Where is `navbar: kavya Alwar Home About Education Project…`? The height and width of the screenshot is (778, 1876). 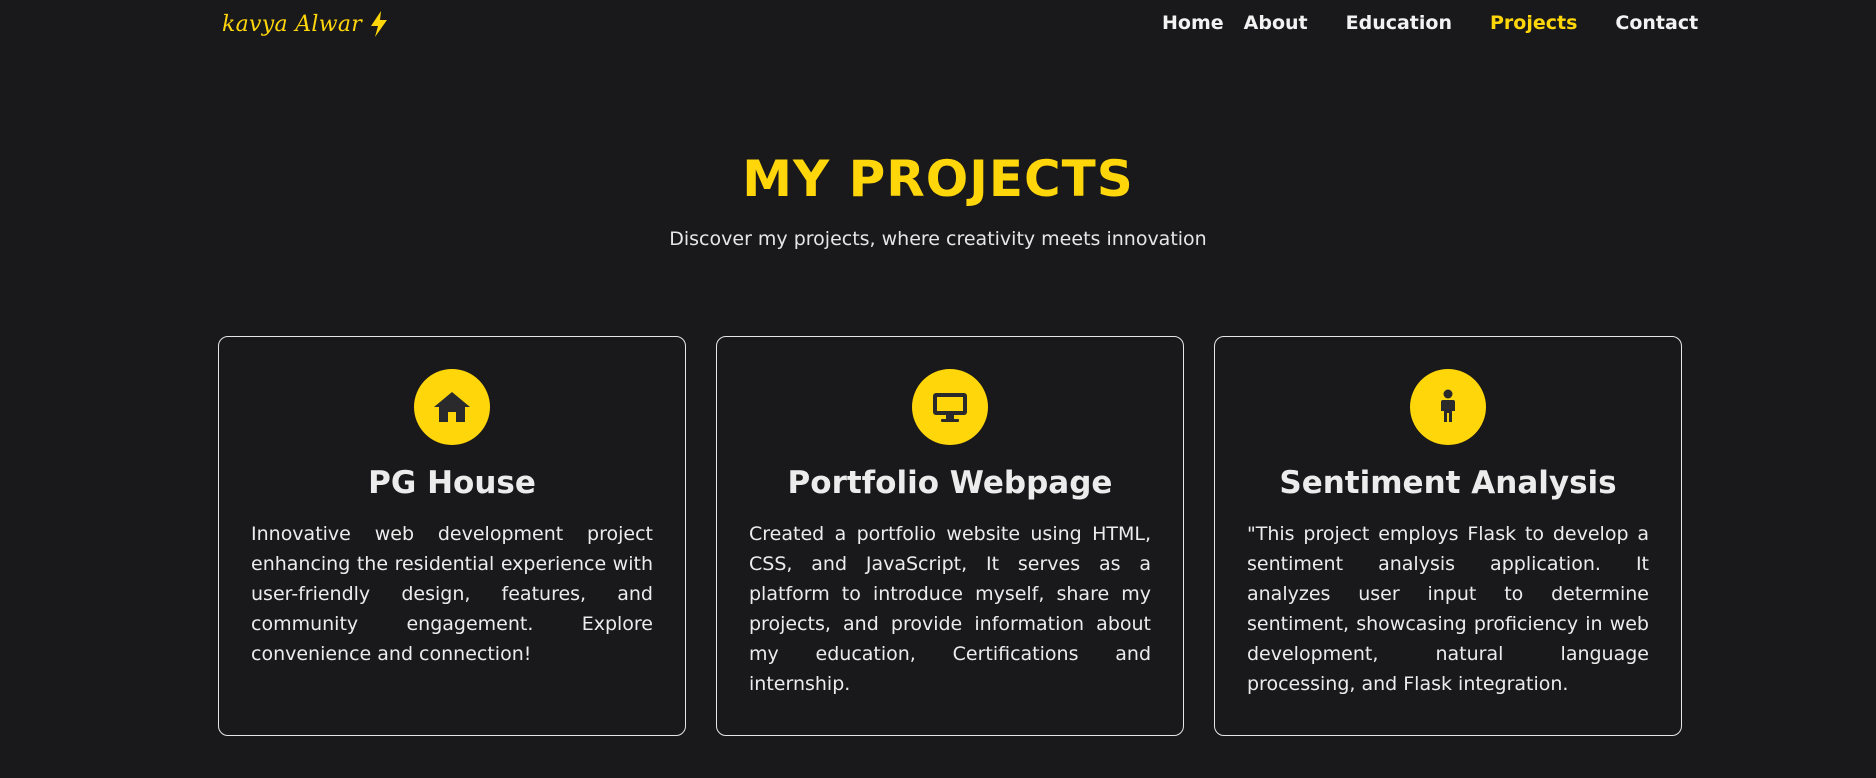
navbar: kavya Alwar Home About Education Project… is located at coordinates (938, 26).